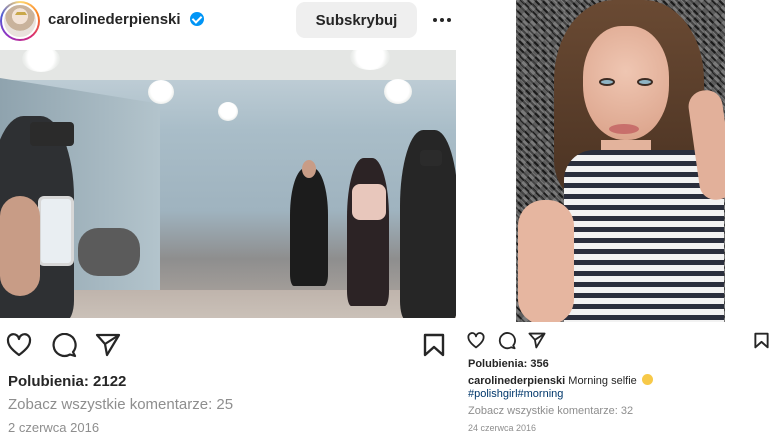  I want to click on likes-count: Polubienia: 2122, so click(67, 381).